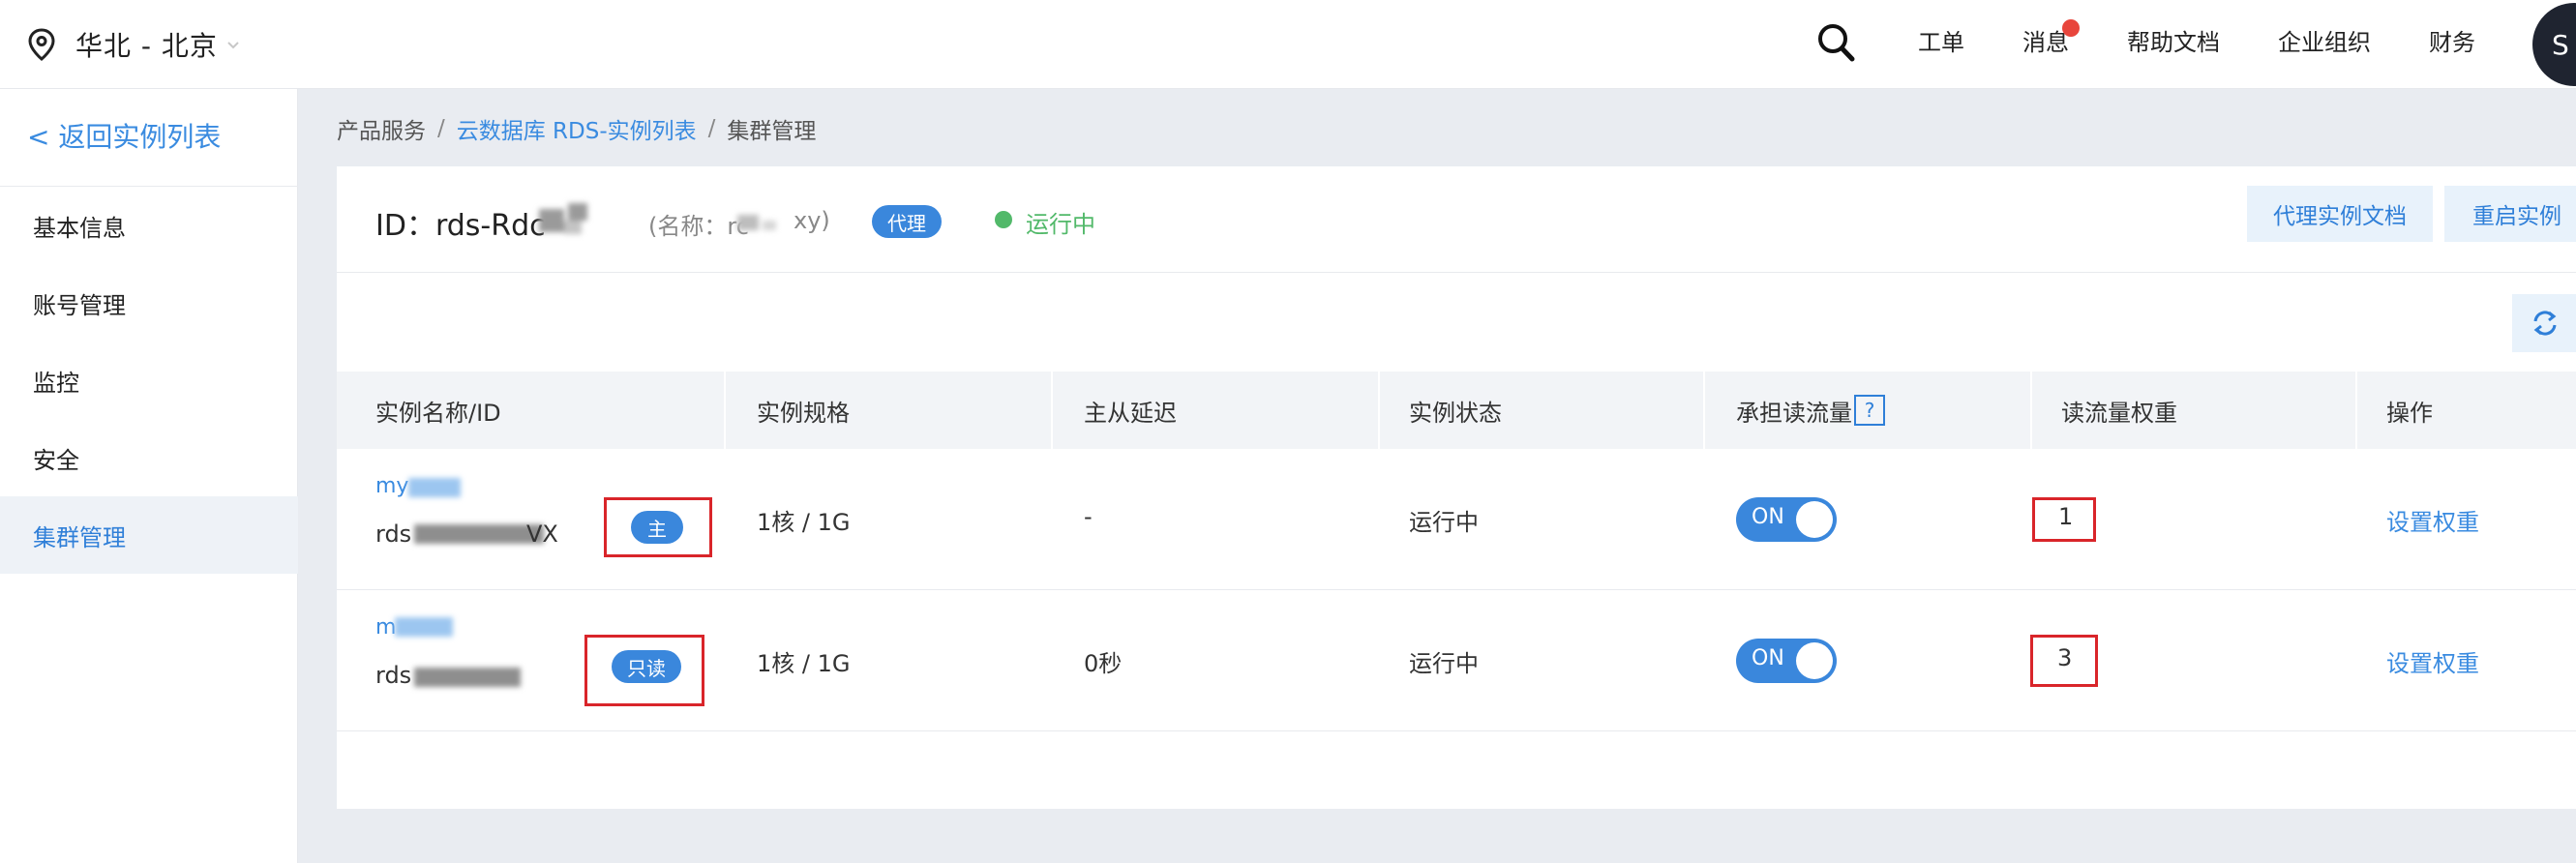 The height and width of the screenshot is (863, 2576). What do you see at coordinates (460, 226) in the screenshot?
I see `instance-id: ID：rds-Rdc` at bounding box center [460, 226].